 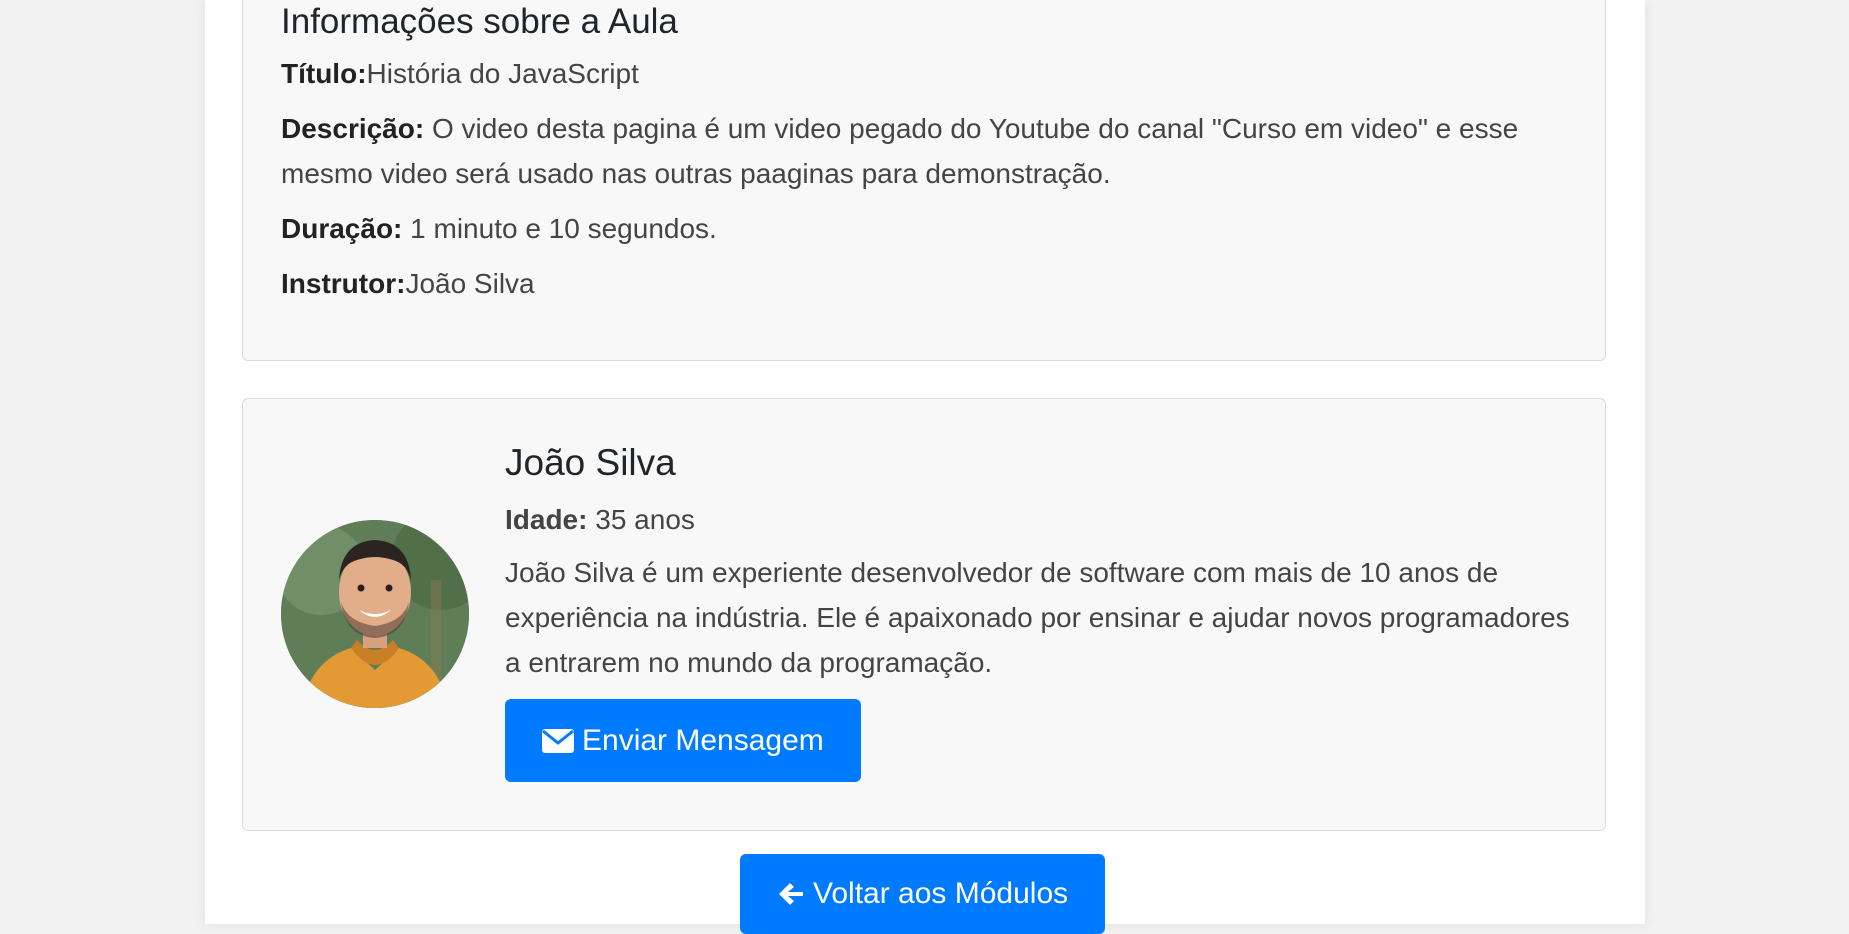 What do you see at coordinates (791, 894) in the screenshot?
I see `arrow-left-icon` at bounding box center [791, 894].